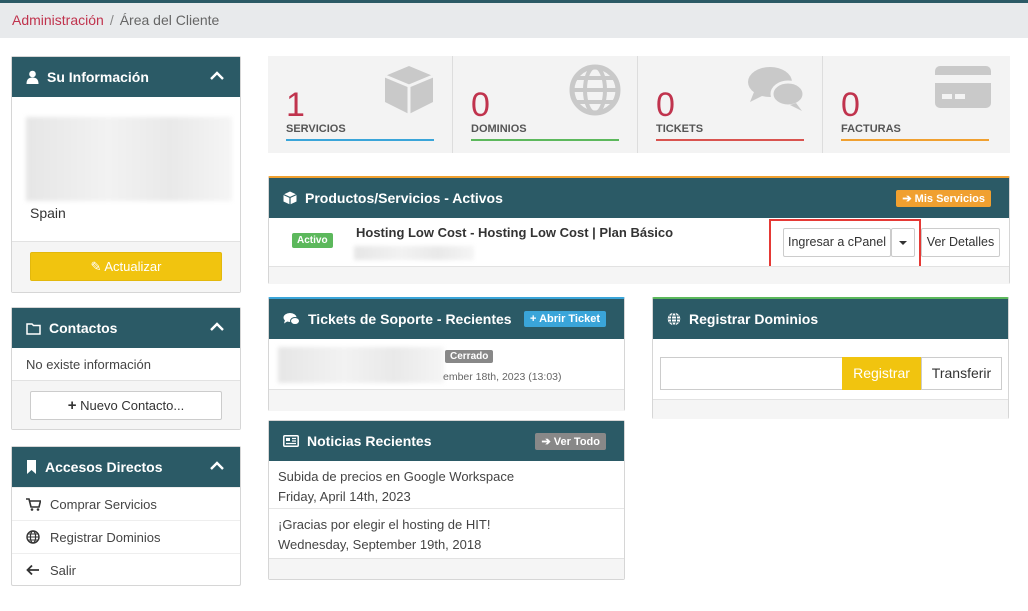 The width and height of the screenshot is (1028, 611). Describe the element at coordinates (680, 129) in the screenshot. I see `stat-label: TICKETS` at that location.